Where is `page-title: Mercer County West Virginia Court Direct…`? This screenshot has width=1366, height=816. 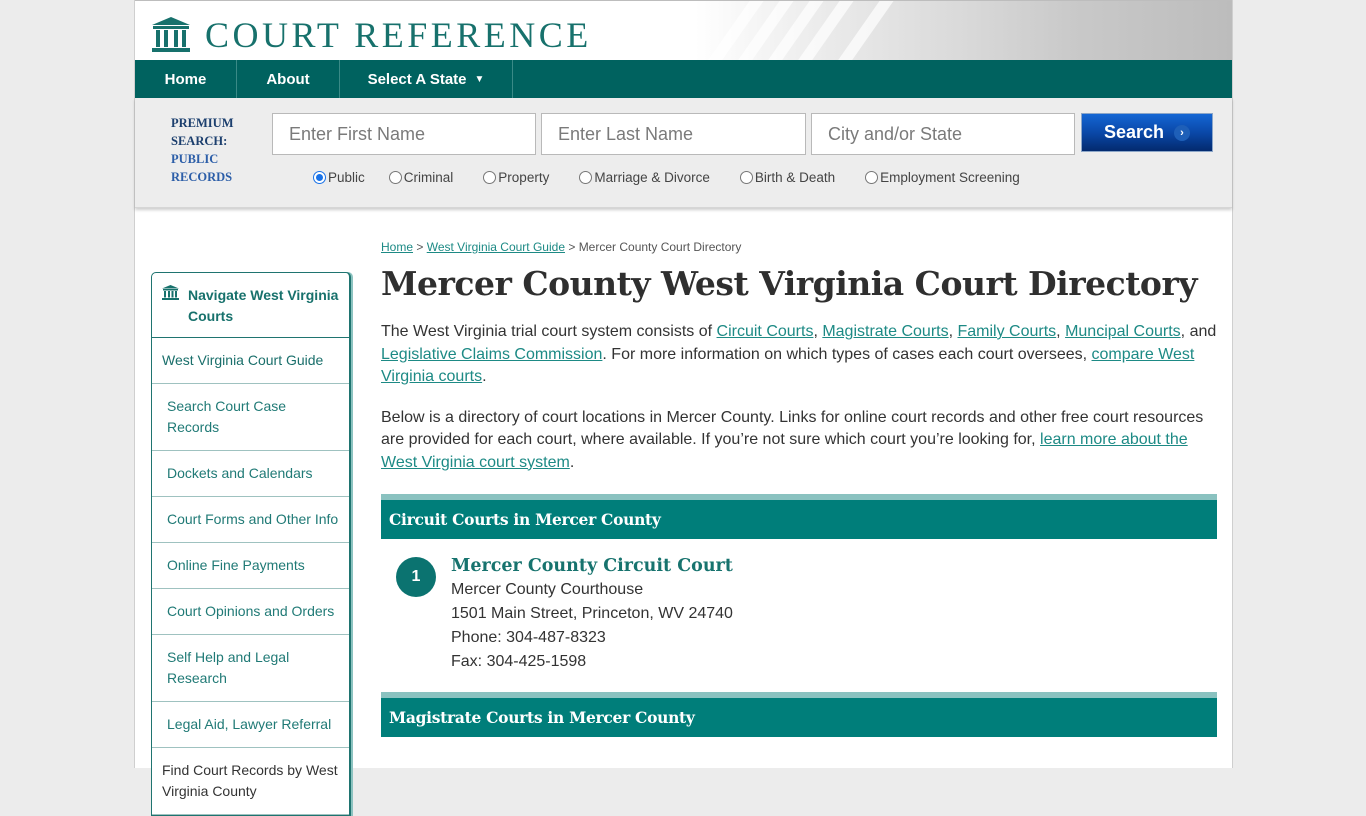 page-title: Mercer County West Virginia Court Direct… is located at coordinates (789, 283).